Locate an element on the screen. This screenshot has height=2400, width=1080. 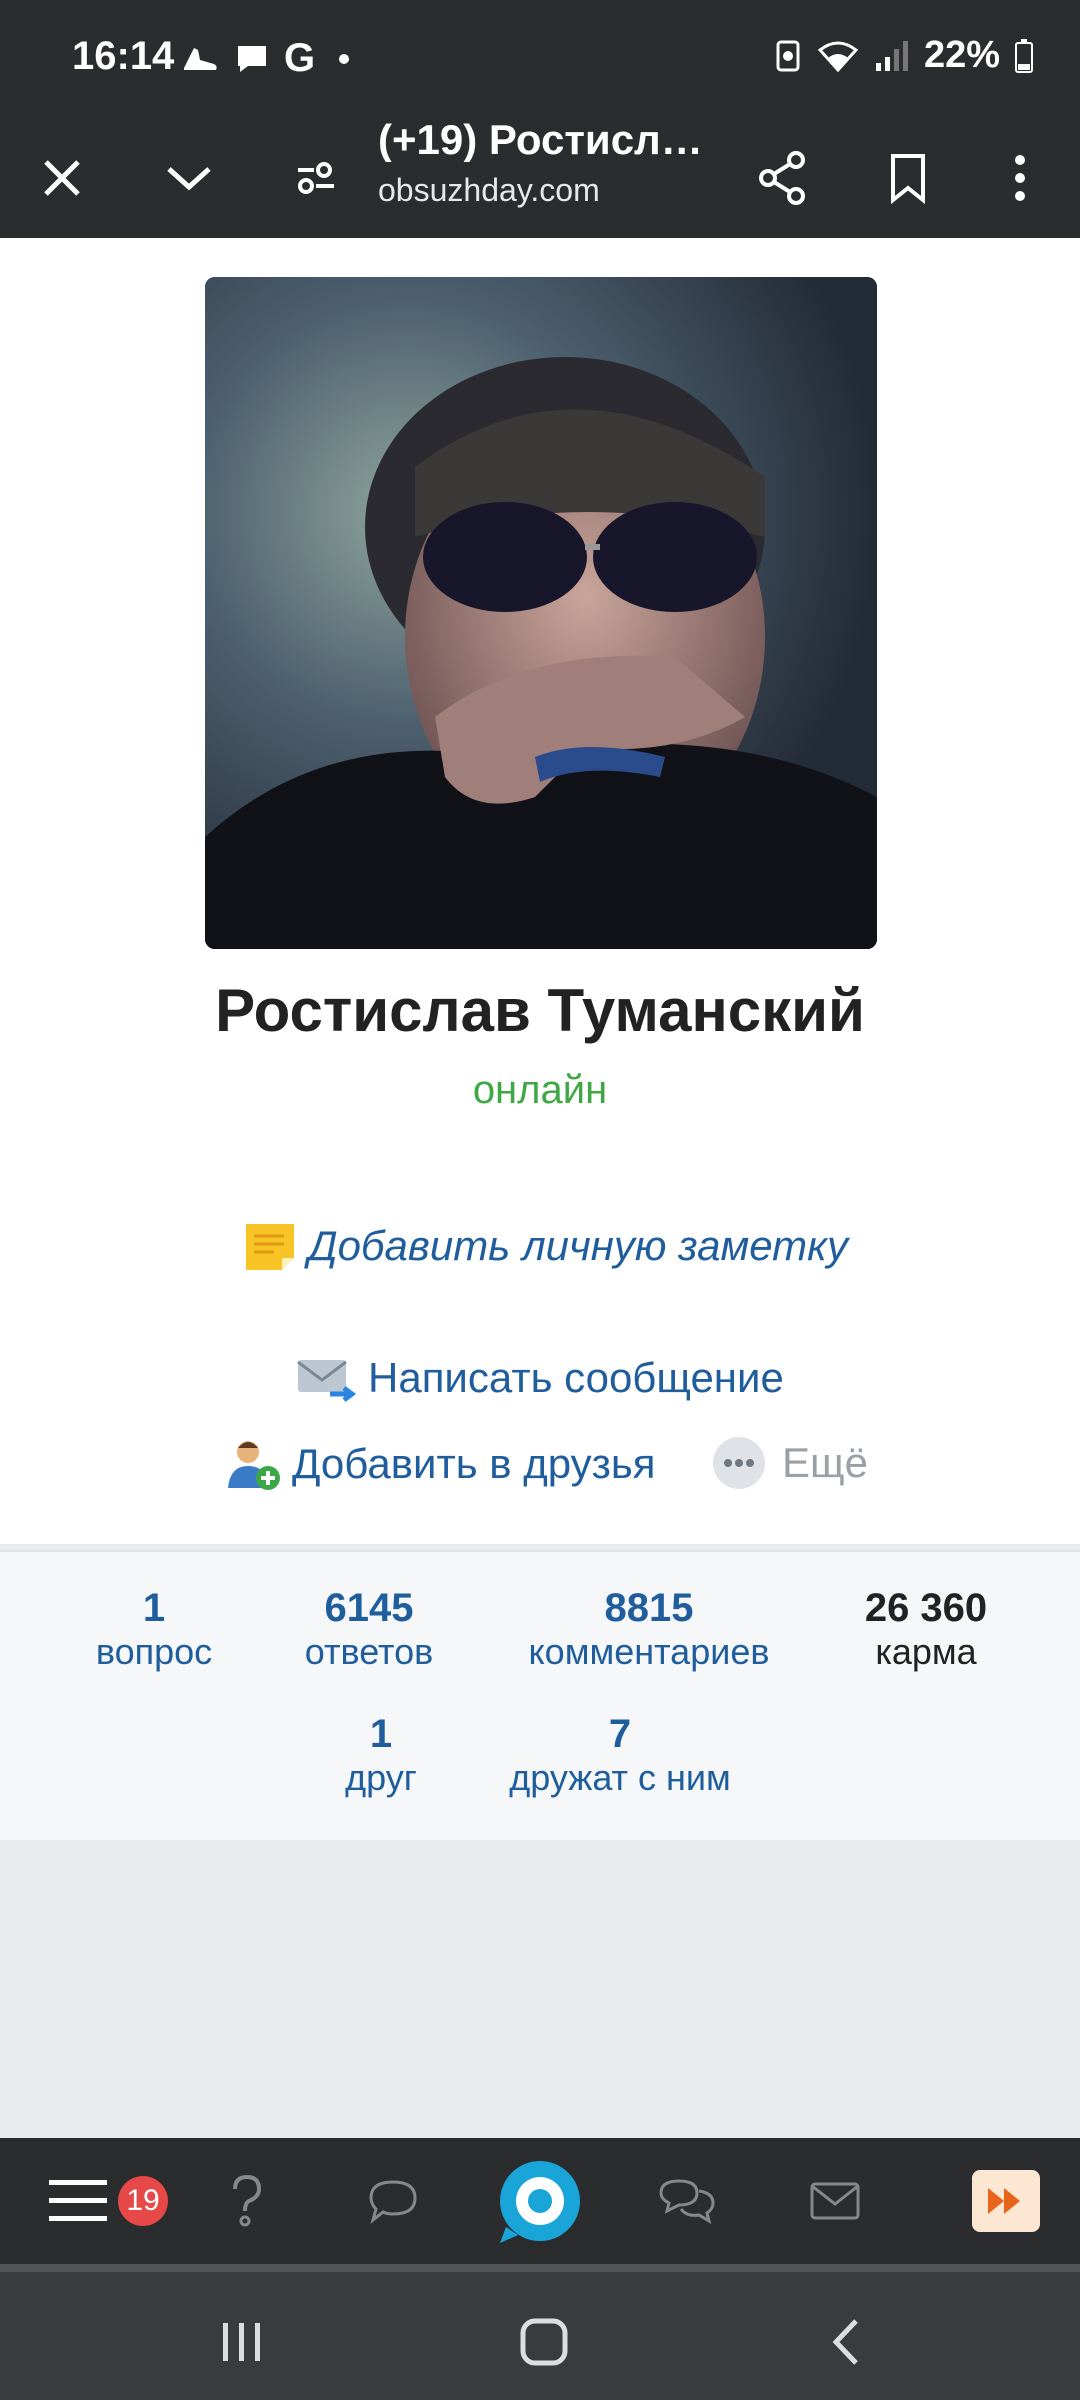
bottom-nav: 19 is located at coordinates (540, 2201).